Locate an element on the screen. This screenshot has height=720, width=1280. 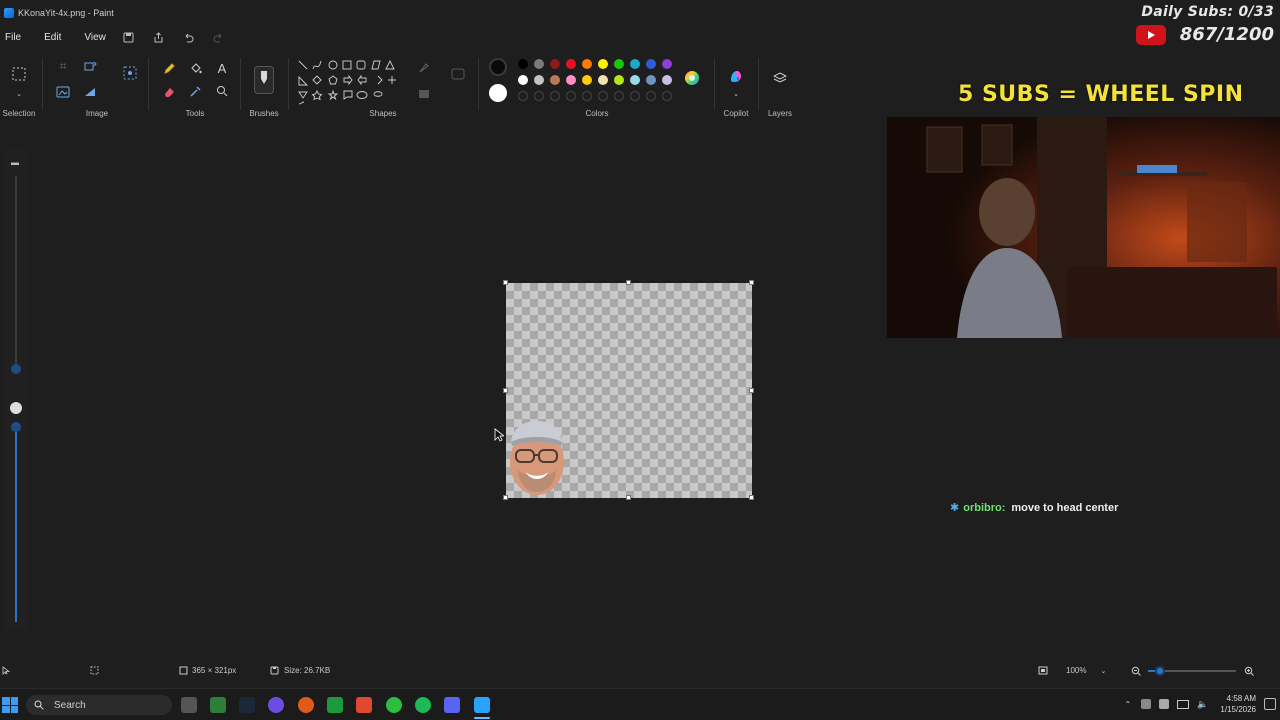
shape-style-icon is located at coordinates (458, 74).